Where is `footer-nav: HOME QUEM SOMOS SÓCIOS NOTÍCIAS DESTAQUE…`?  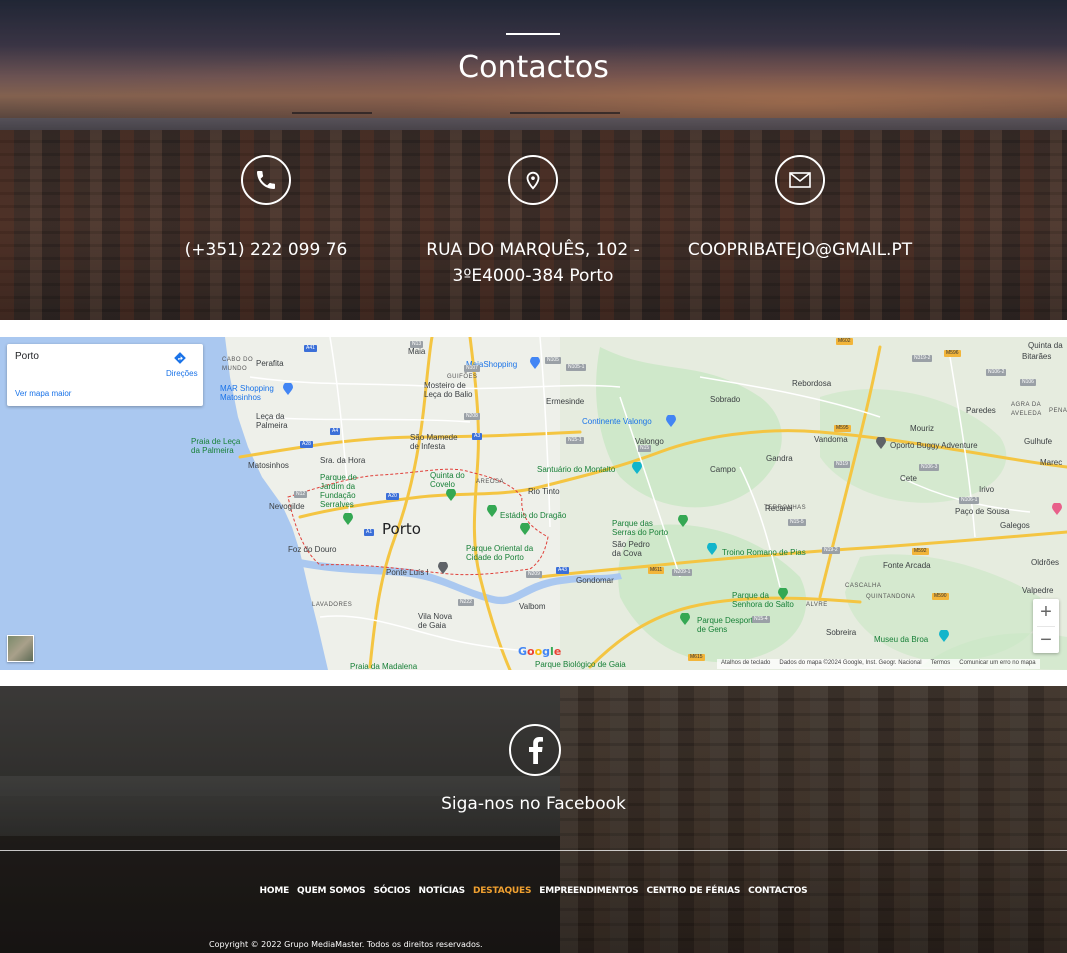 footer-nav: HOME QUEM SOMOS SÓCIOS NOTÍCIAS DESTAQUE… is located at coordinates (533, 891).